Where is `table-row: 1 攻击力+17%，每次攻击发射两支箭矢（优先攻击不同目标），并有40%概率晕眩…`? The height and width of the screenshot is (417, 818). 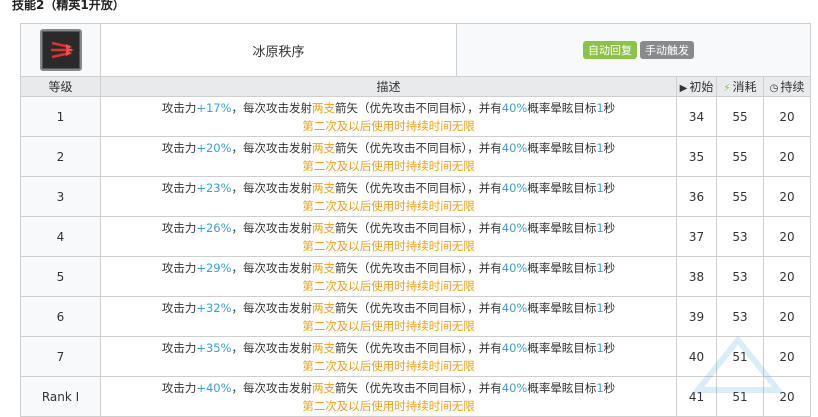 table-row: 1 攻击力+17%，每次攻击发射两支箭矢（优先攻击不同目标），并有40%概率晕眩… is located at coordinates (415, 116).